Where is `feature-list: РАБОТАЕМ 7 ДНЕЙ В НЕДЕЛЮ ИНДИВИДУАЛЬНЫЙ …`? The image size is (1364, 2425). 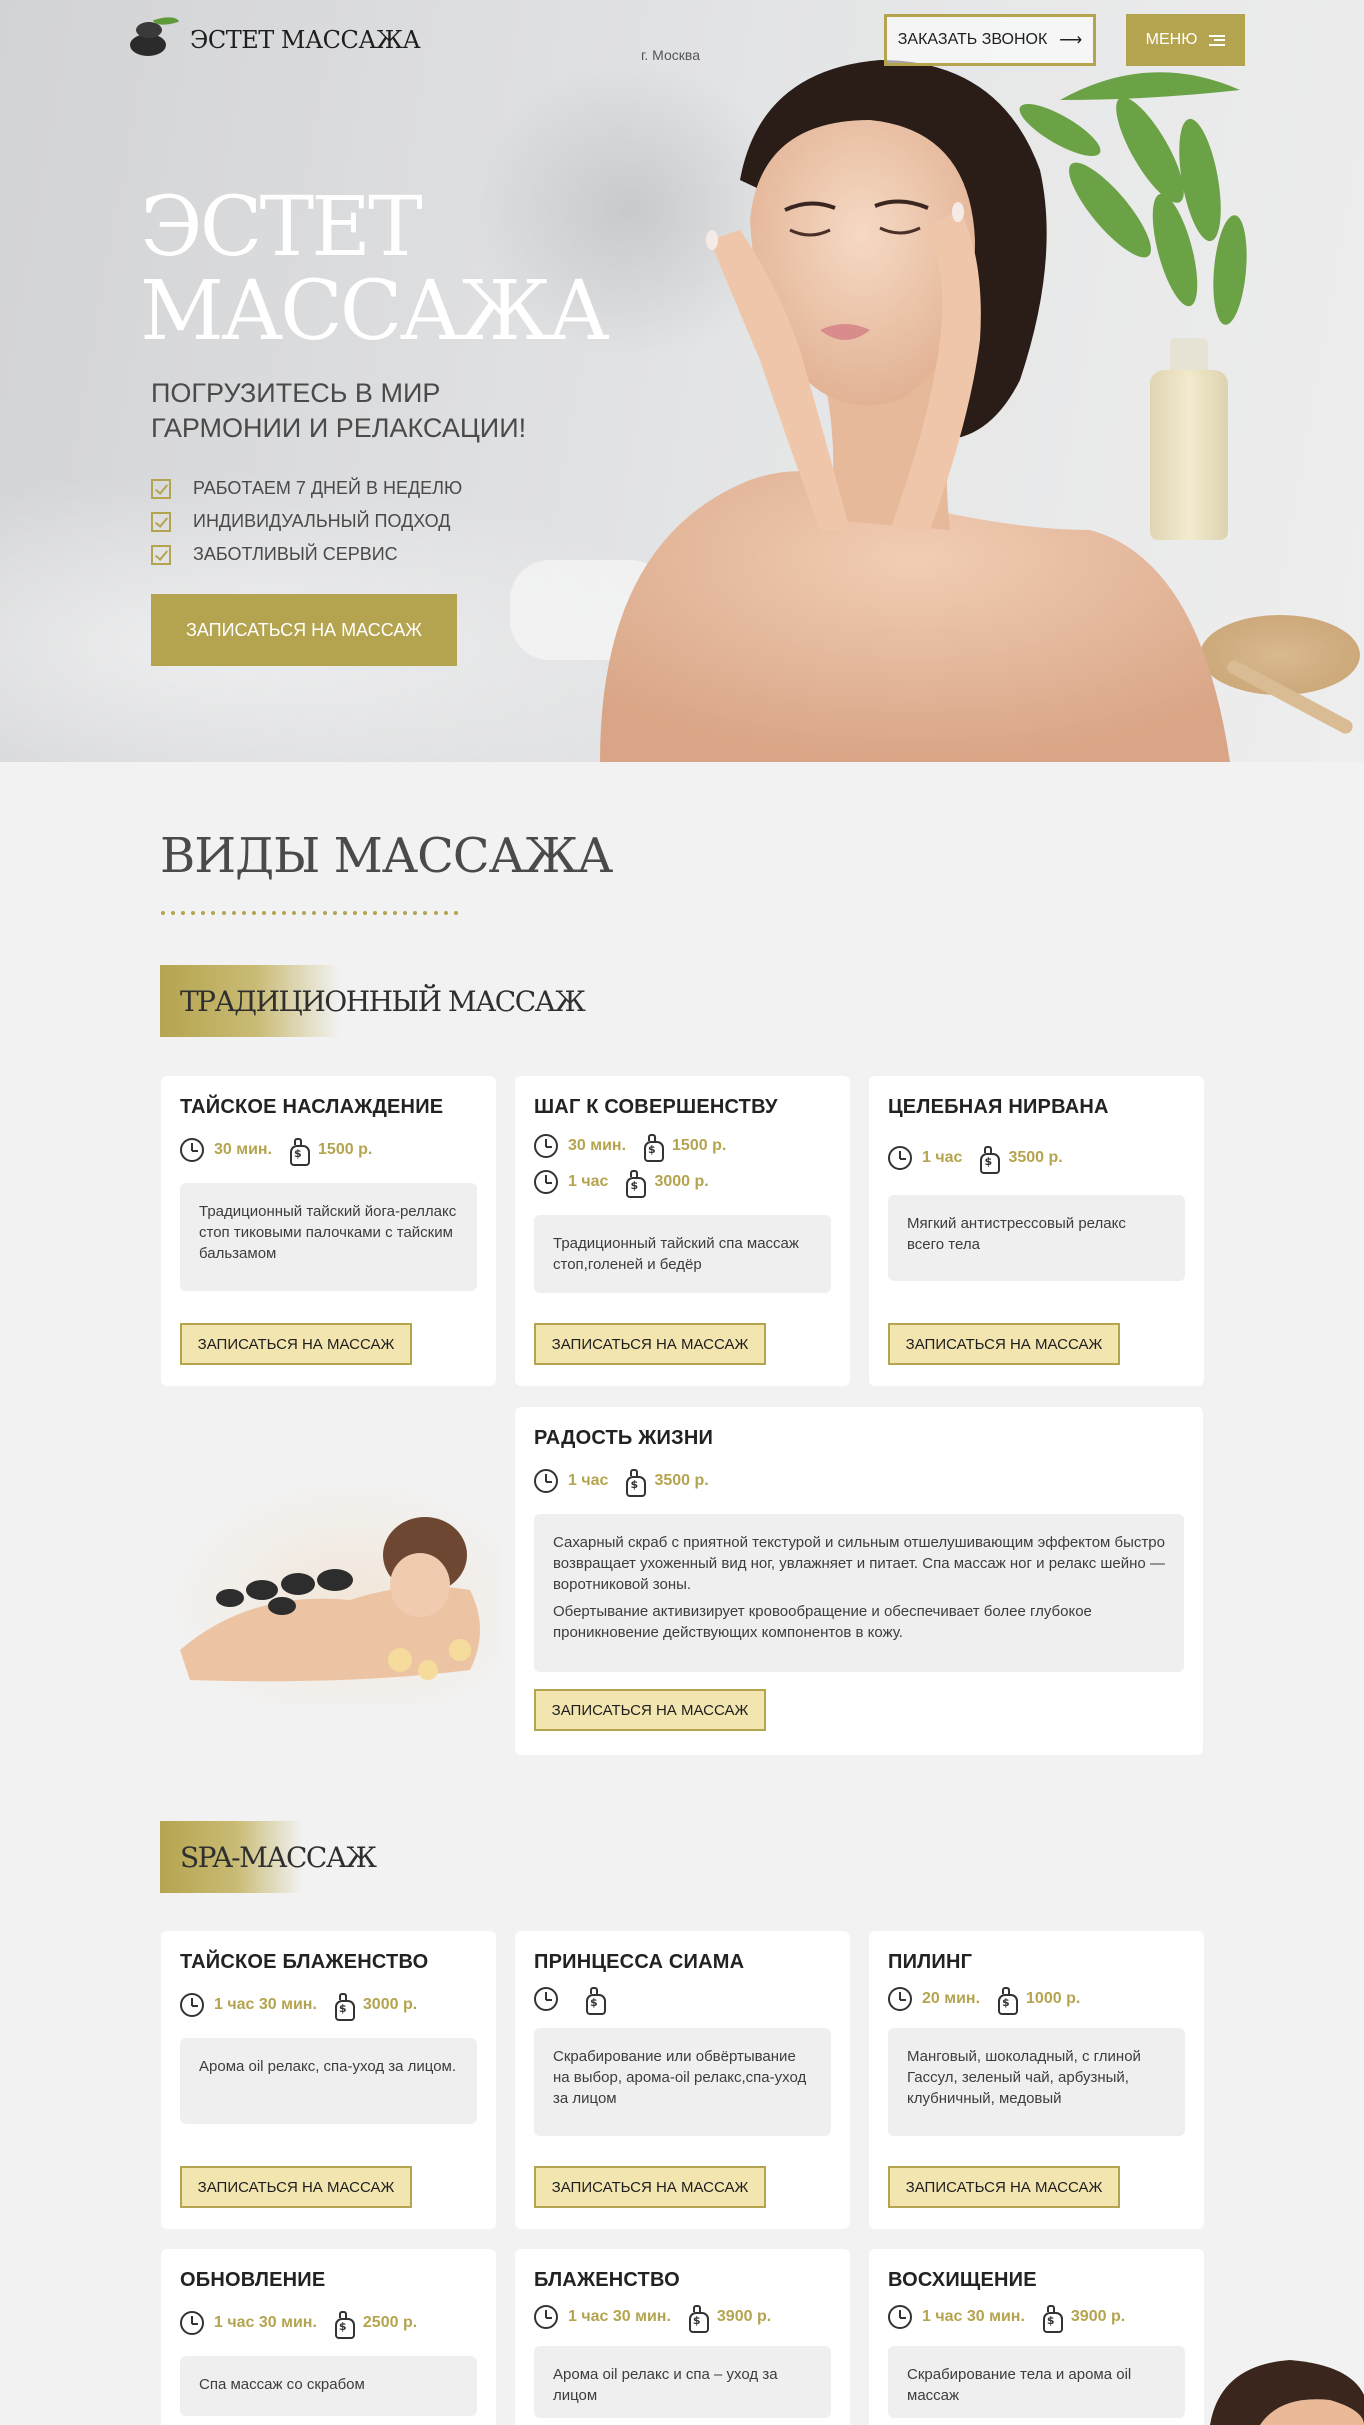
feature-list: РАБОТАЕМ 7 ДНЕЙ В НЕДЕЛЮ ИНДИВИДУАЛЬНЫЙ … is located at coordinates (306, 521).